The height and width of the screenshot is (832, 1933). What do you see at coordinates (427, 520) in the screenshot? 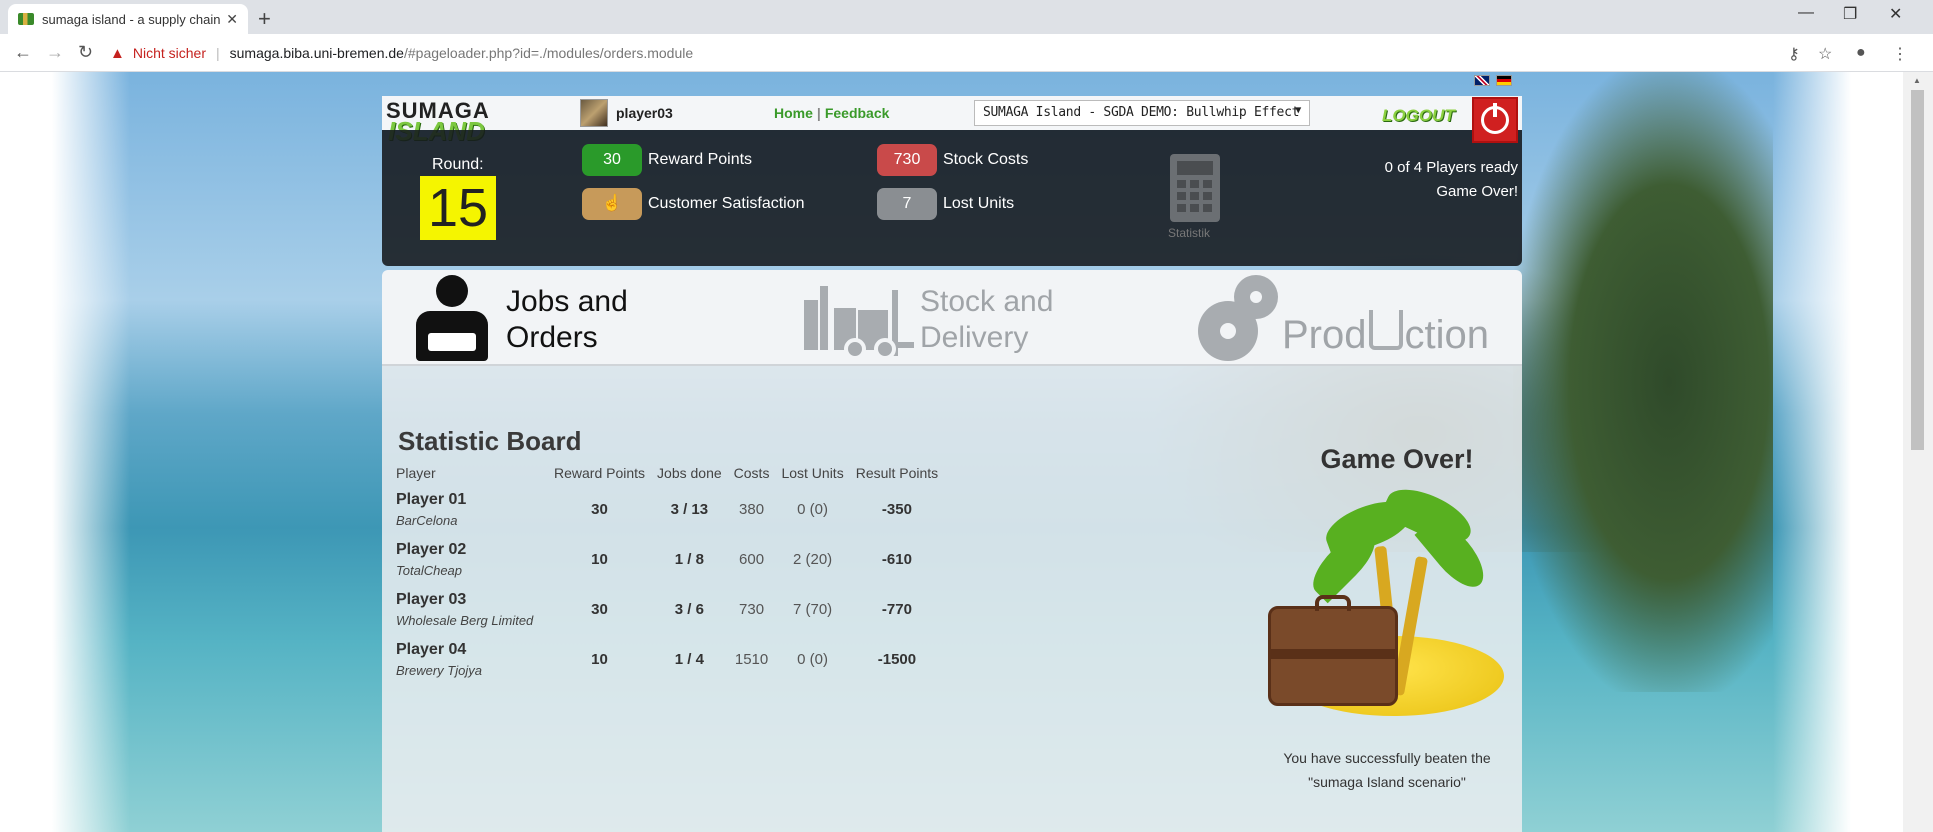
I see `company-name: BarCelona` at bounding box center [427, 520].